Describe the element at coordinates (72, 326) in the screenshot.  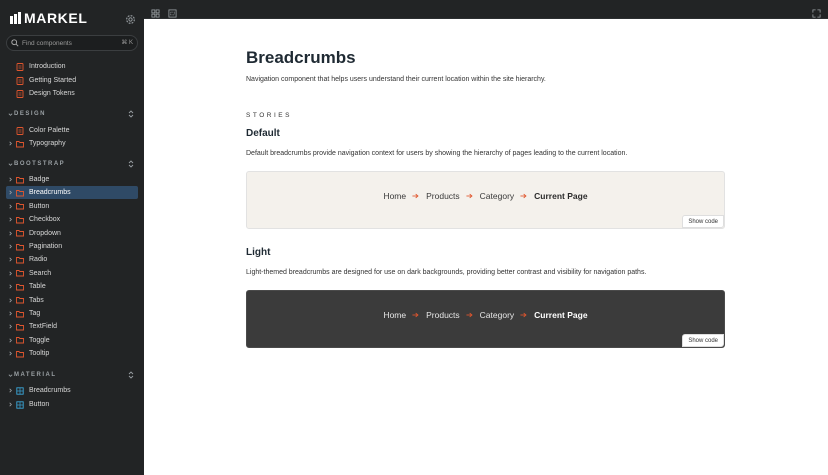
I see `sidebar-item-textfield: TextField` at that location.